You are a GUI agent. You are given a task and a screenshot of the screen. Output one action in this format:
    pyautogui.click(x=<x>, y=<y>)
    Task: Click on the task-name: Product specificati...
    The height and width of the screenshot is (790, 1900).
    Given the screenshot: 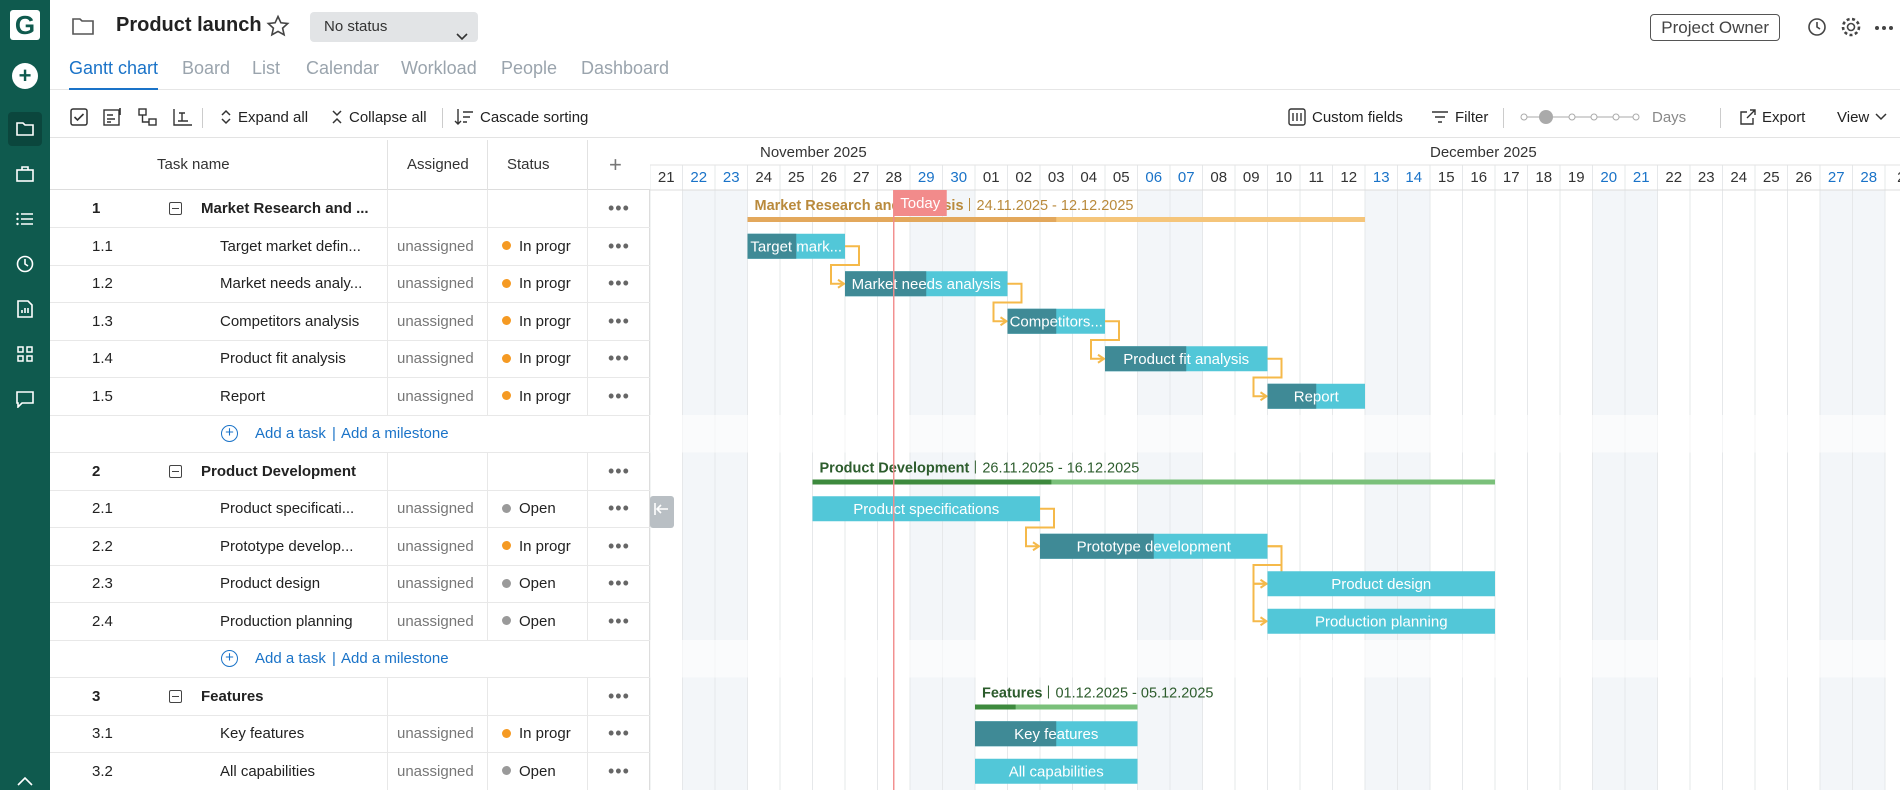 What is the action you would take?
    pyautogui.click(x=301, y=508)
    